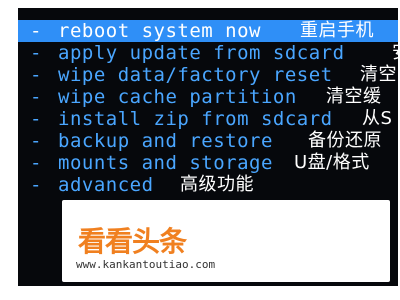 Image resolution: width=400 pixels, height=300 pixels. What do you see at coordinates (395, 53) in the screenshot?
I see `menu-item-label-zh: 安` at bounding box center [395, 53].